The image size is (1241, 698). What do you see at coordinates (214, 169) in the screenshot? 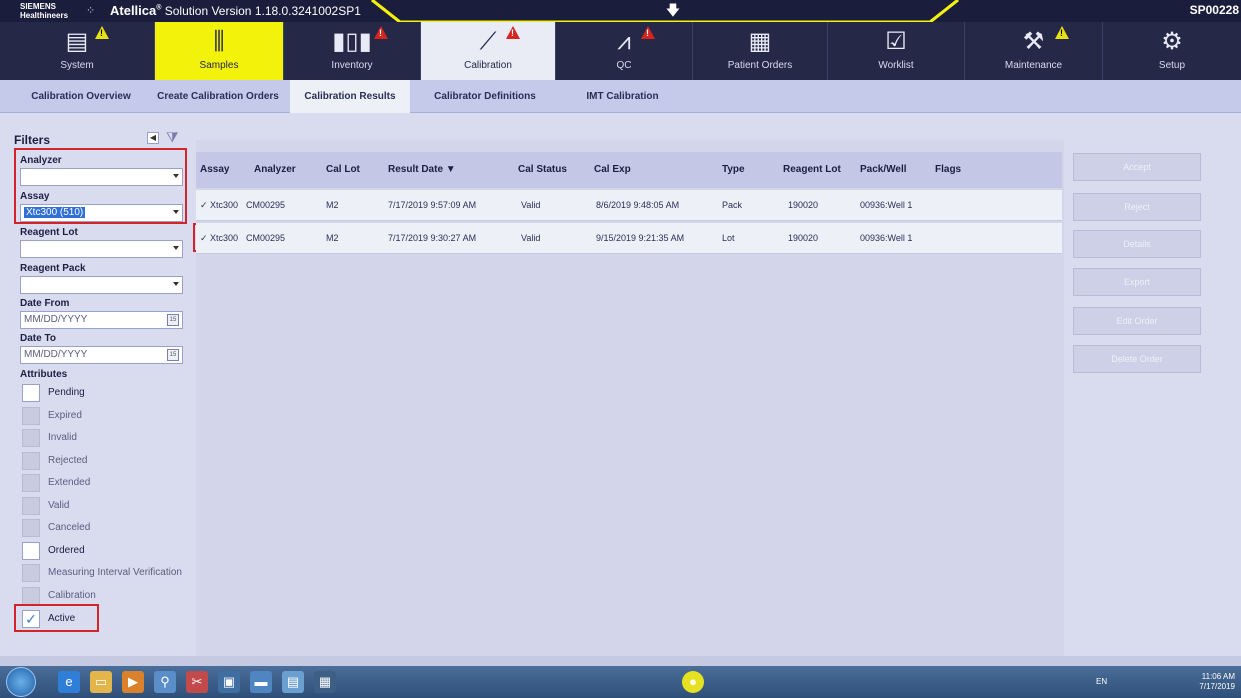
I see `column-header-assay: Assay` at bounding box center [214, 169].